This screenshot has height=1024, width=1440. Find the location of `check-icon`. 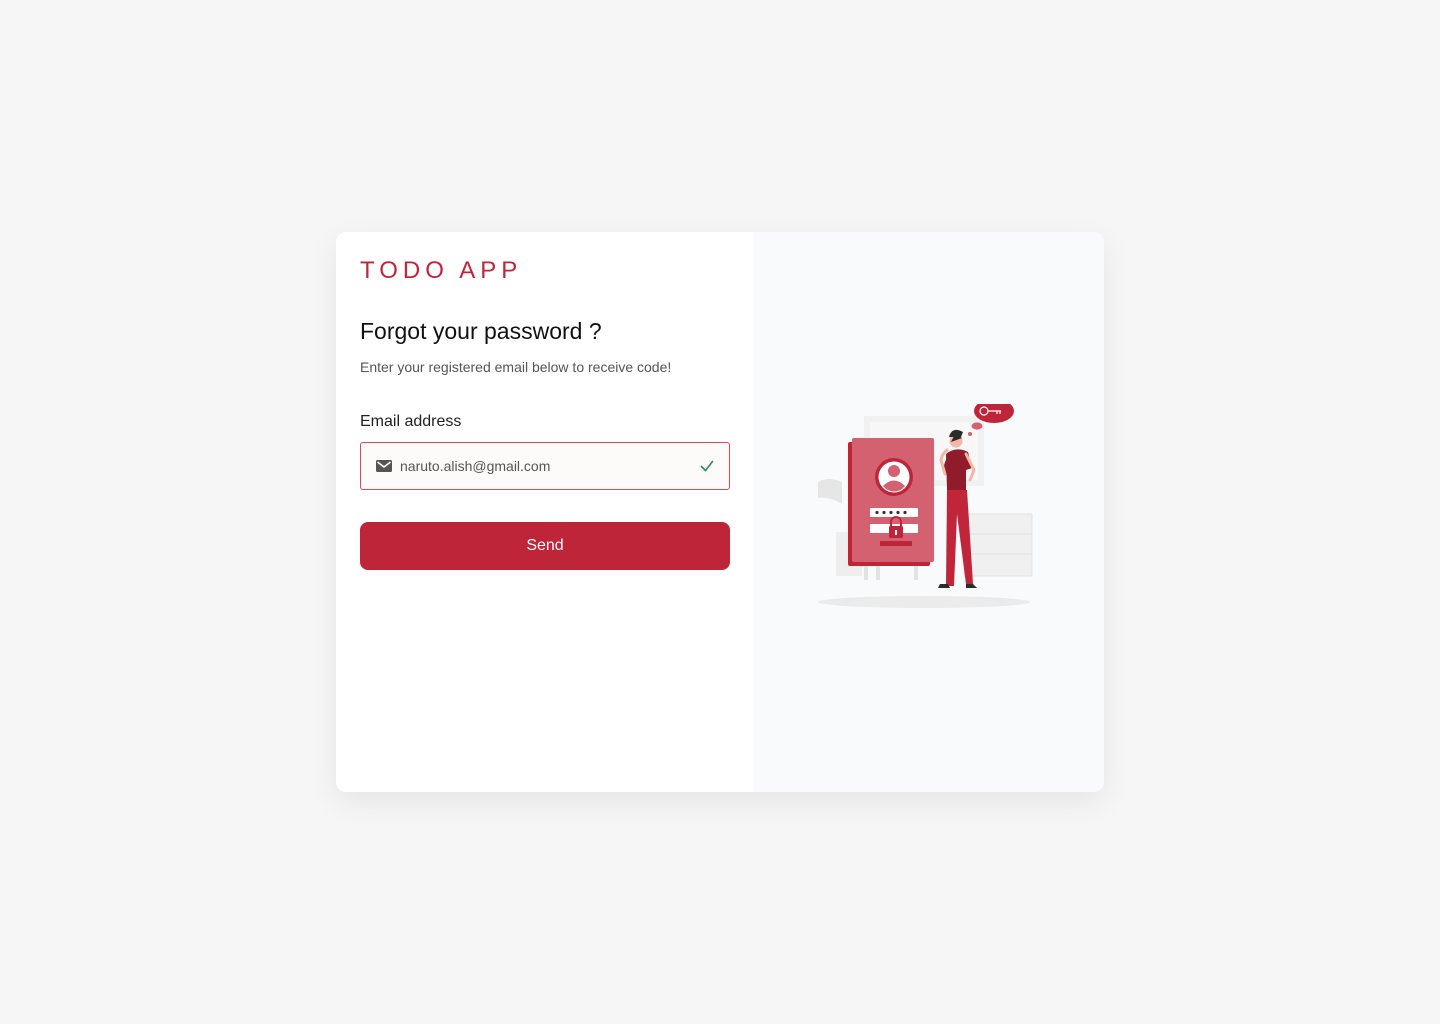

check-icon is located at coordinates (707, 466).